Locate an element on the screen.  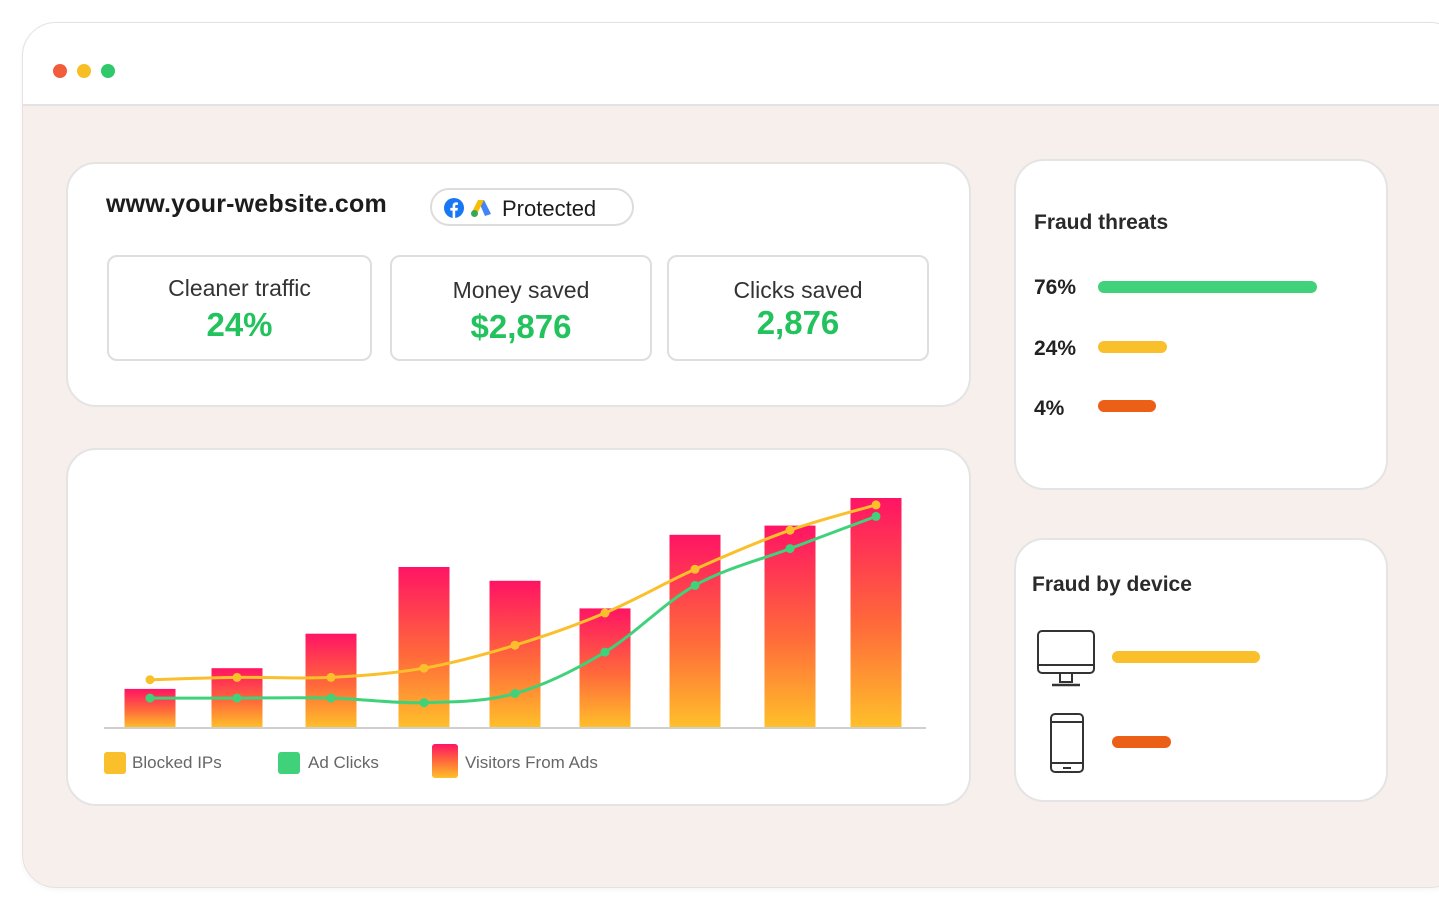
threat-percent-label: 24% is located at coordinates (1055, 348).